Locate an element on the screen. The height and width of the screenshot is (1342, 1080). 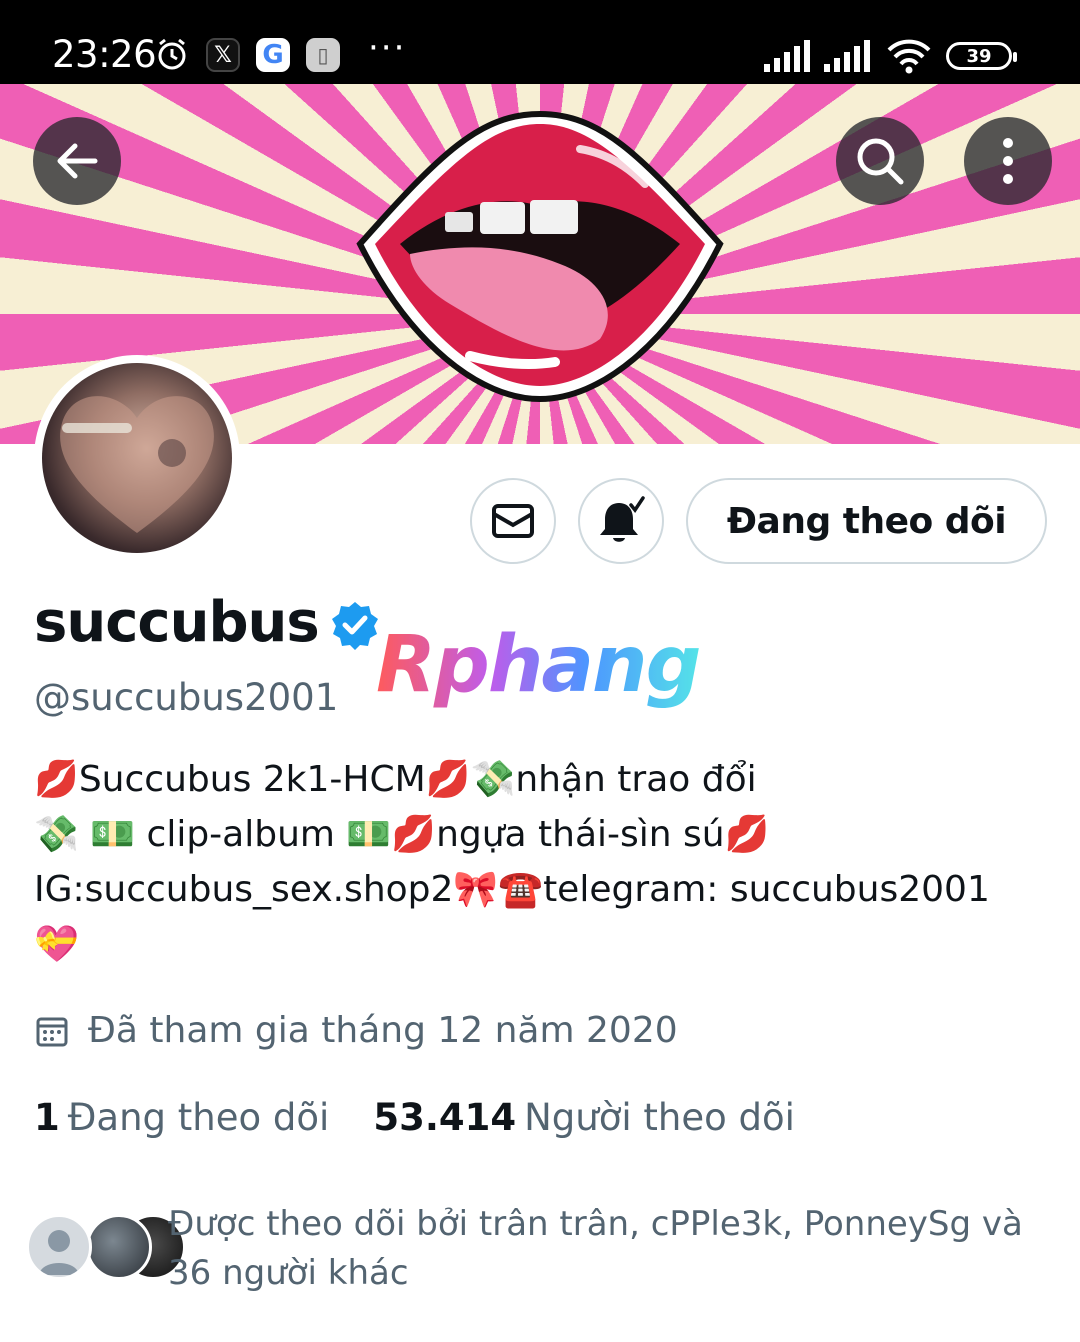
search-button is located at coordinates (880, 161).